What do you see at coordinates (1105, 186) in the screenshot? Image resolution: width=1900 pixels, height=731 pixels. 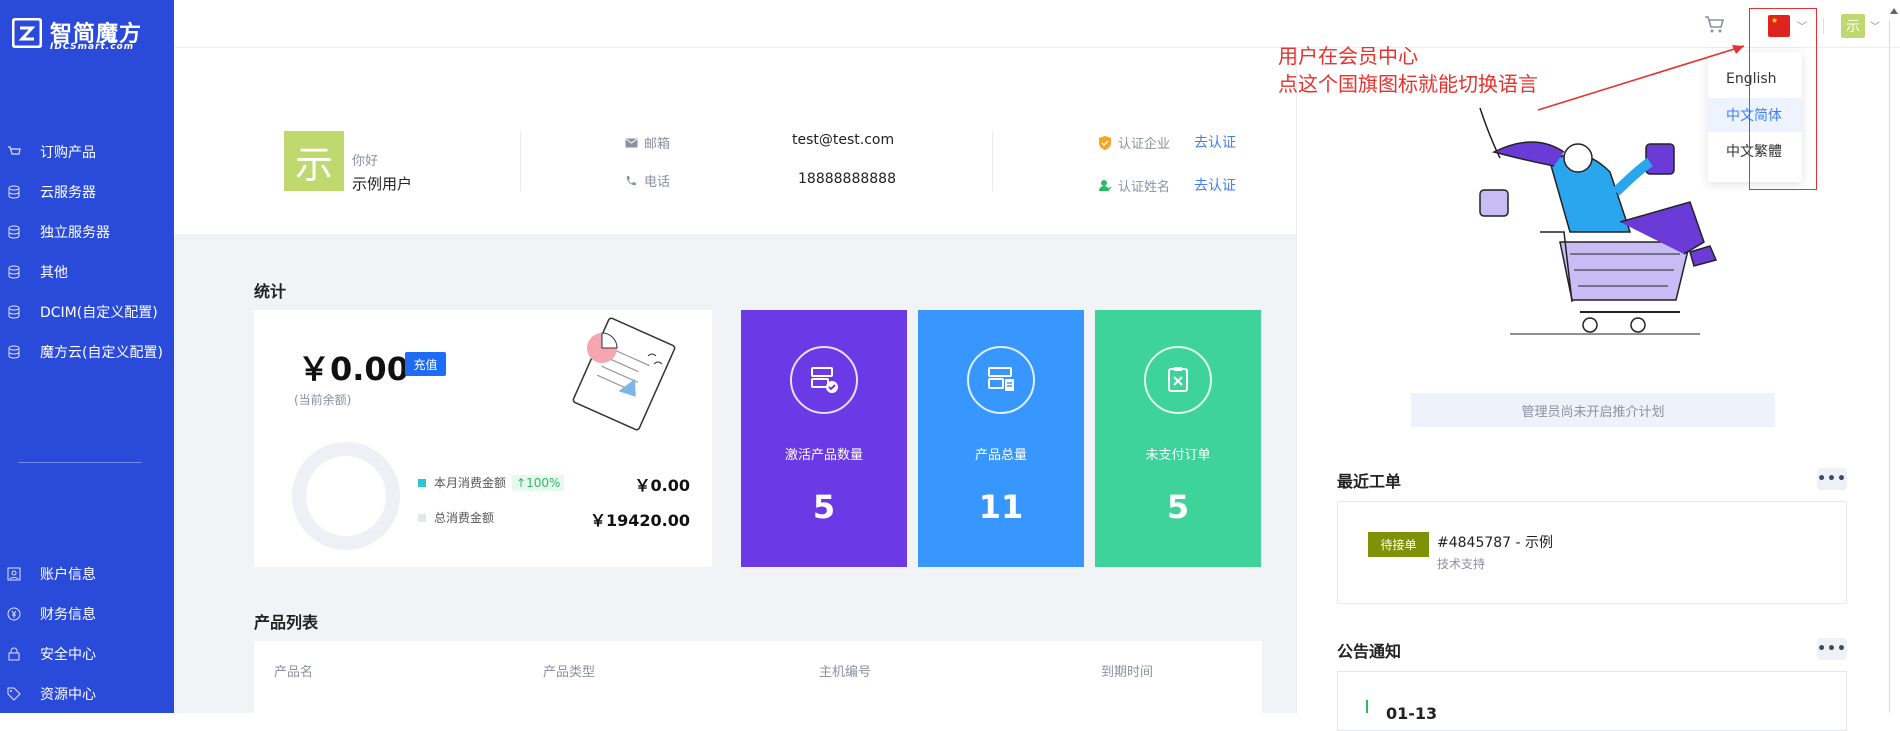 I see `user-check-icon` at bounding box center [1105, 186].